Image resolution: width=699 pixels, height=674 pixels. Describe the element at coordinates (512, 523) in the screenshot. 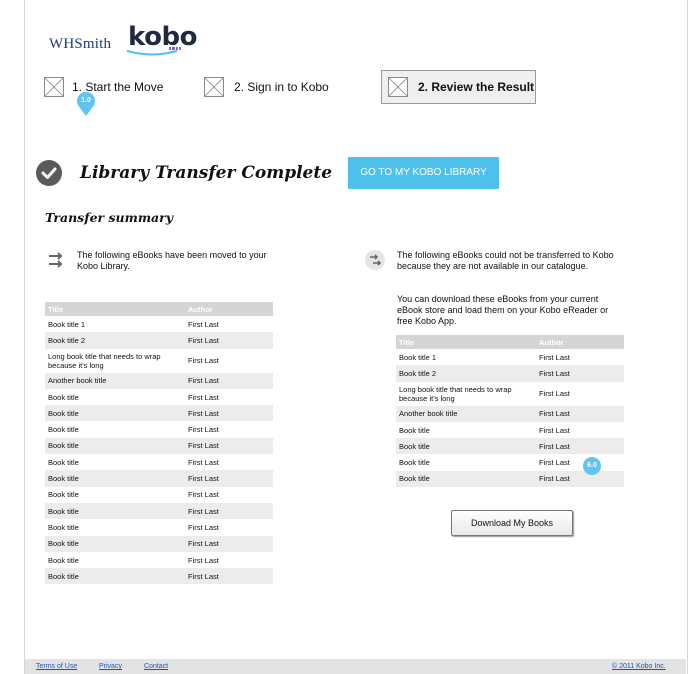

I see `download-my-books-button: Download My Books` at that location.